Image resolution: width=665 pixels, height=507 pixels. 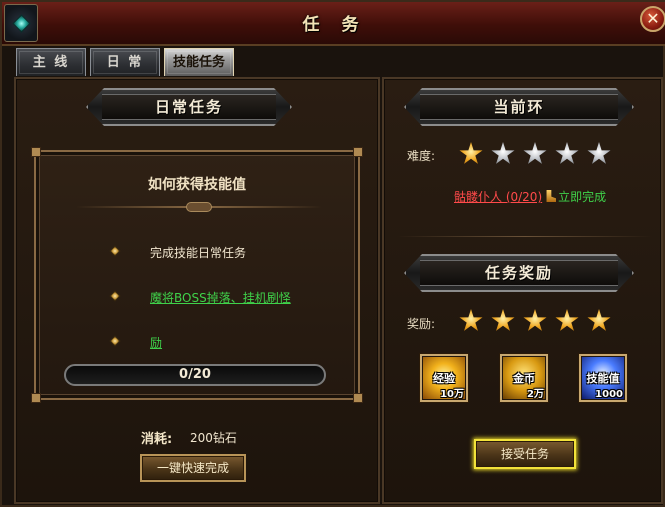 I want to click on task-target-row: 骷髅仆人 (0/20) 立即完成, so click(x=530, y=196).